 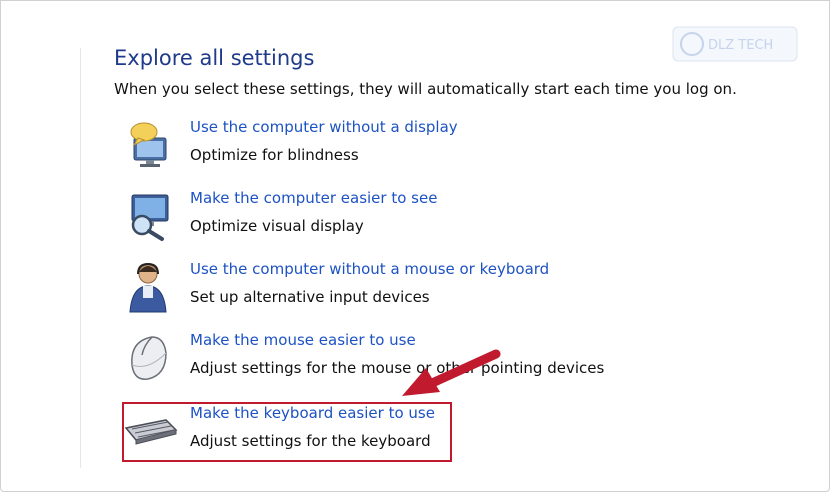 What do you see at coordinates (150, 288) in the screenshot?
I see `user-headset-icon` at bounding box center [150, 288].